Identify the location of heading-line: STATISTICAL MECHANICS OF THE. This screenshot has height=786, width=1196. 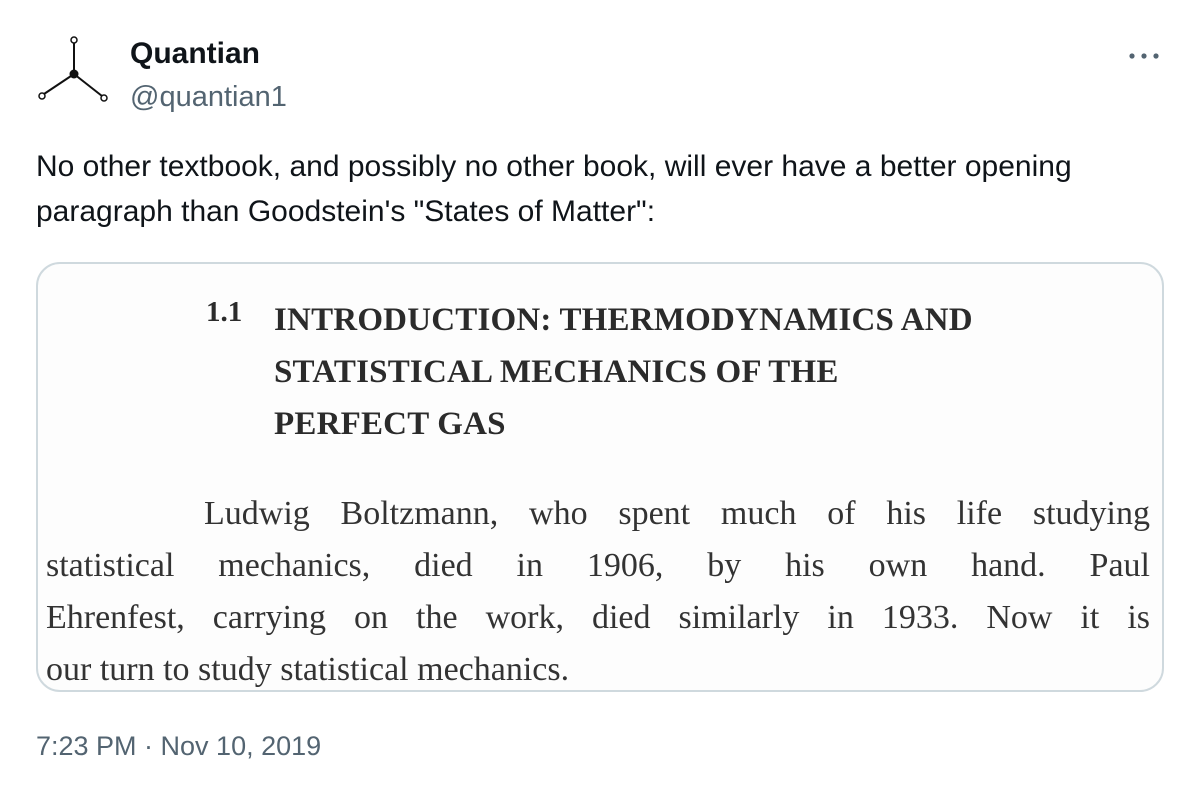
(556, 372).